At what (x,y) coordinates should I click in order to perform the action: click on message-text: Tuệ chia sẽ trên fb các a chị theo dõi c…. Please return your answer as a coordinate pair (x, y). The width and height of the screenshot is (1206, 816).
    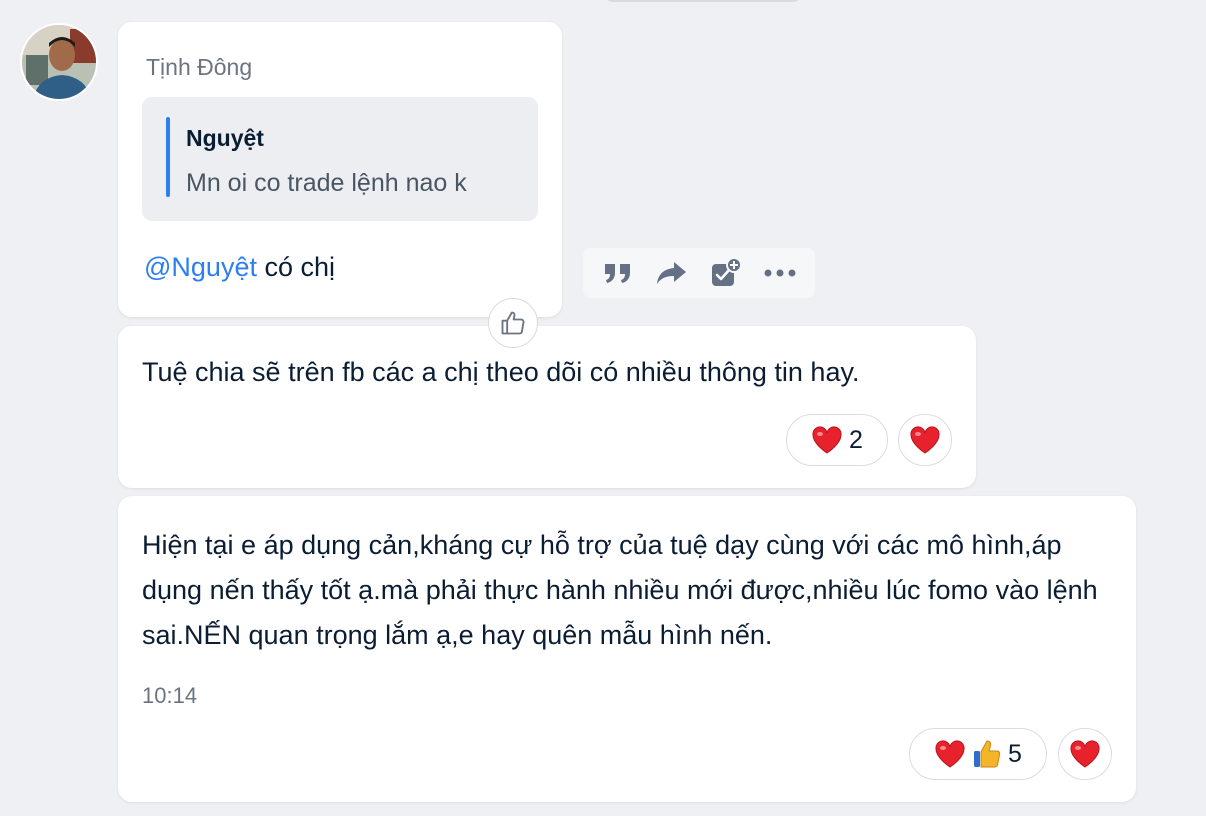
    Looking at the image, I should click on (501, 372).